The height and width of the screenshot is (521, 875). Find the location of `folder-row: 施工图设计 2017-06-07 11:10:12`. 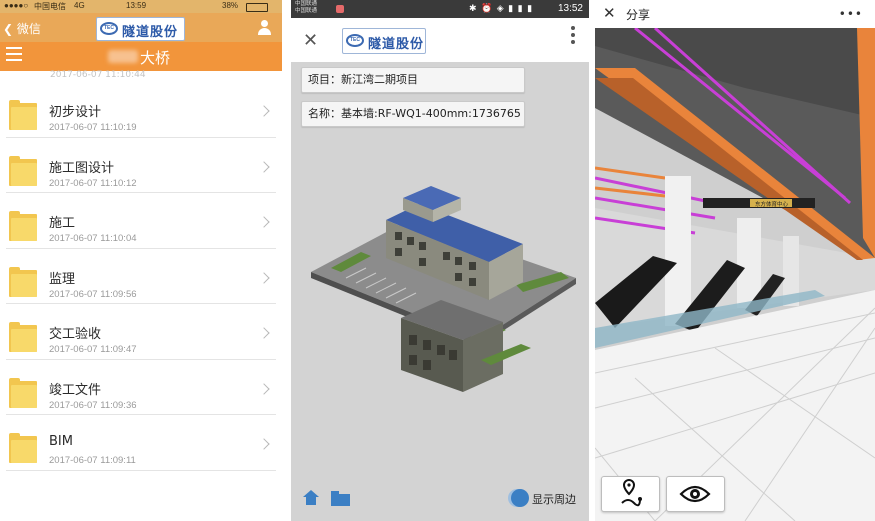

folder-row: 施工图设计 2017-06-07 11:10:12 is located at coordinates (141, 165).